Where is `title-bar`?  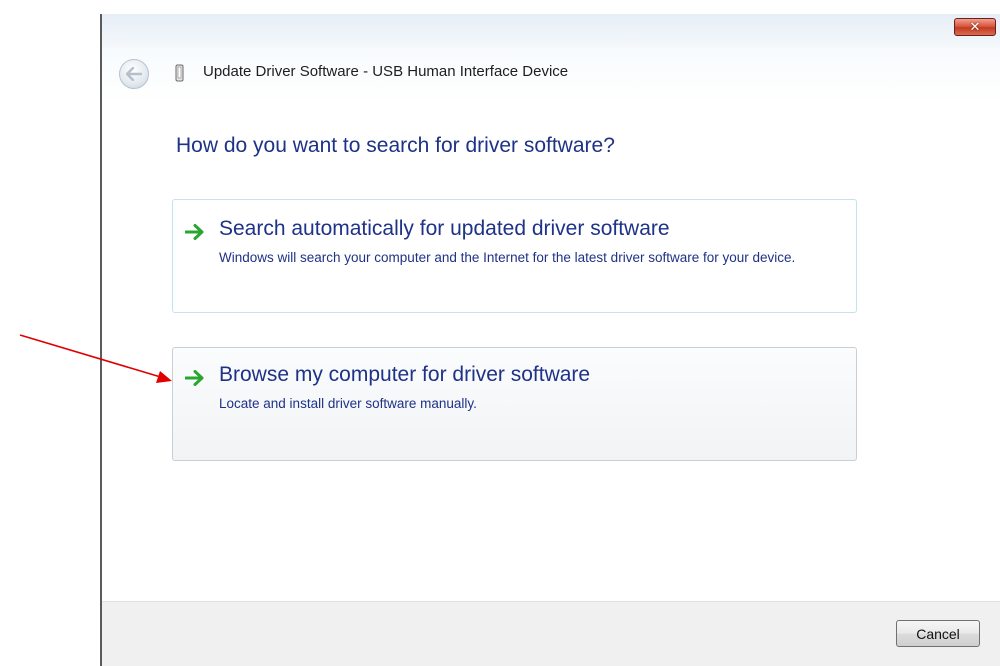 title-bar is located at coordinates (551, 31).